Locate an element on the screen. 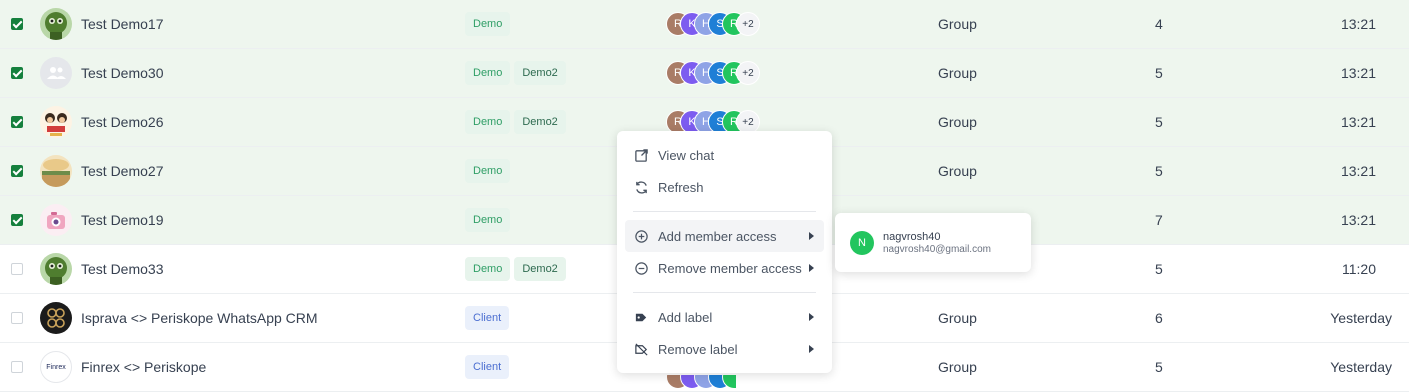 The image size is (1409, 392). menu-item-remove-label: Remove label is located at coordinates (724, 349).